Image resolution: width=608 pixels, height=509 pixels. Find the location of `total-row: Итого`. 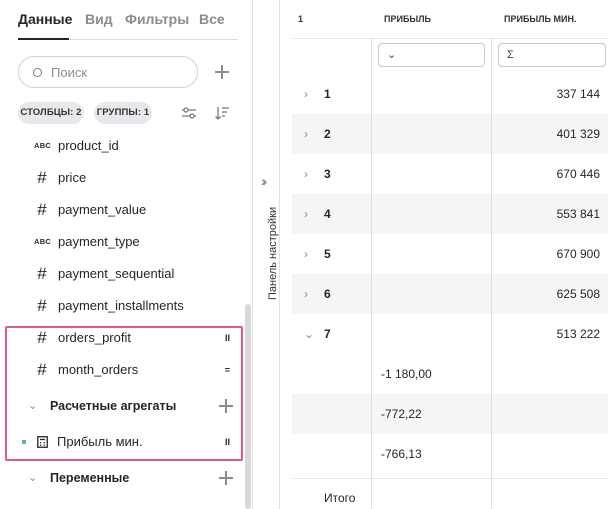

total-row: Итого is located at coordinates (450, 493).